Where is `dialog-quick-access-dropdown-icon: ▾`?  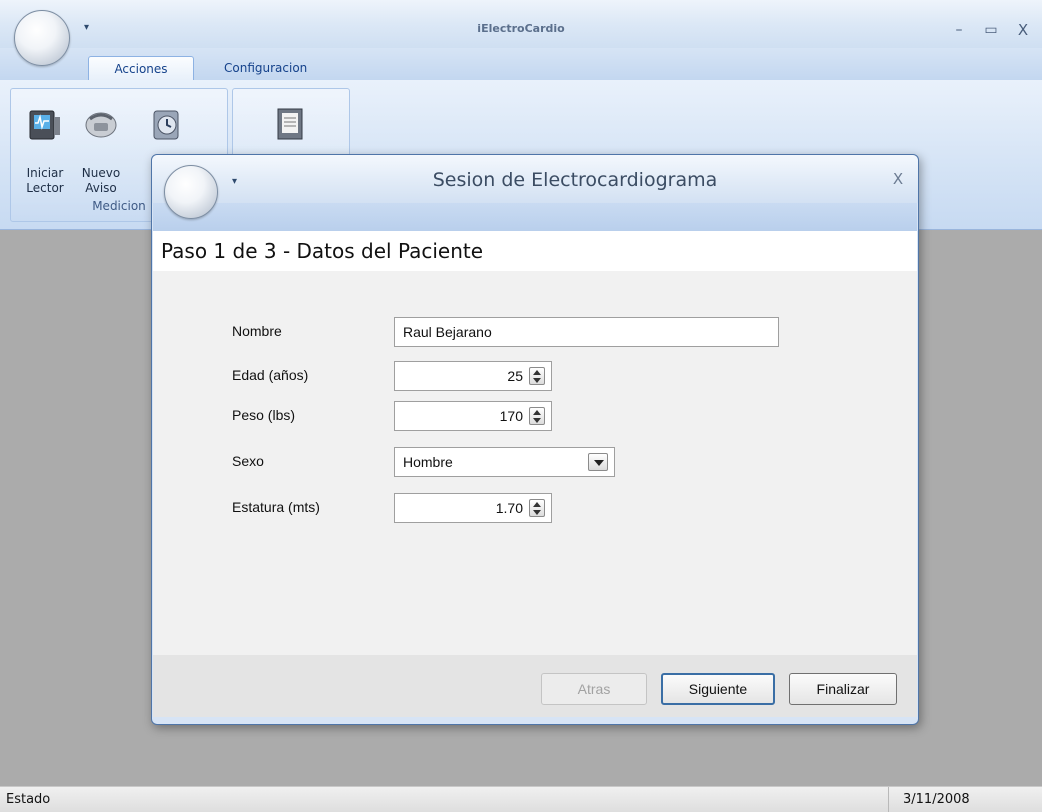
dialog-quick-access-dropdown-icon: ▾ is located at coordinates (234, 181).